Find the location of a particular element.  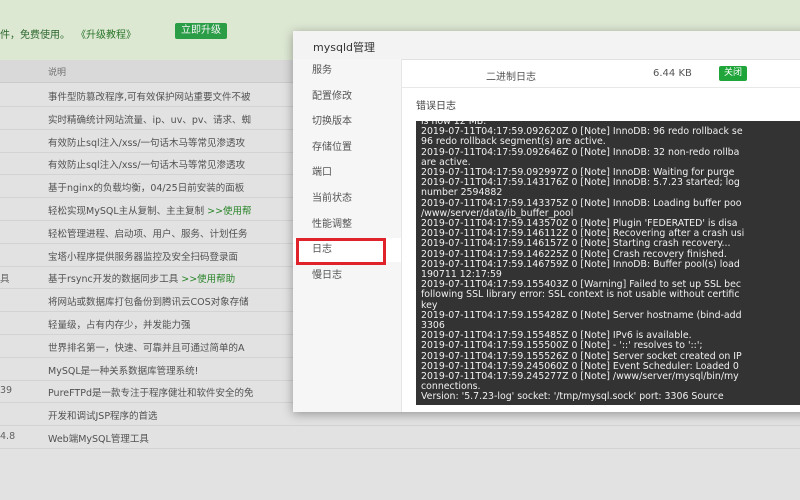

error-log-title: 错误日志 is located at coordinates (436, 106).